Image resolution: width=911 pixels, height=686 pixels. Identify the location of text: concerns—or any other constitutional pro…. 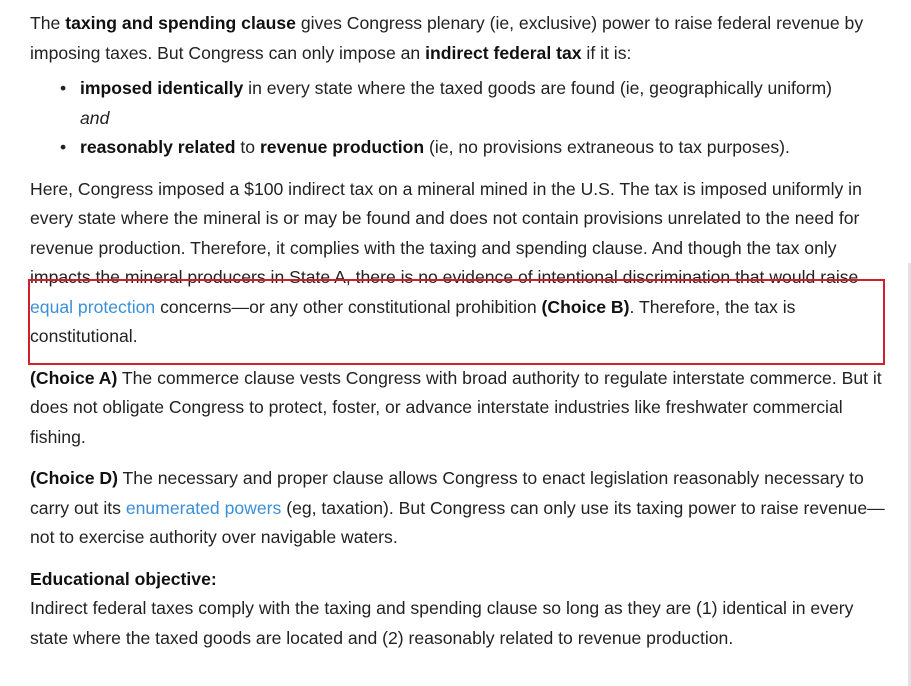
(348, 306).